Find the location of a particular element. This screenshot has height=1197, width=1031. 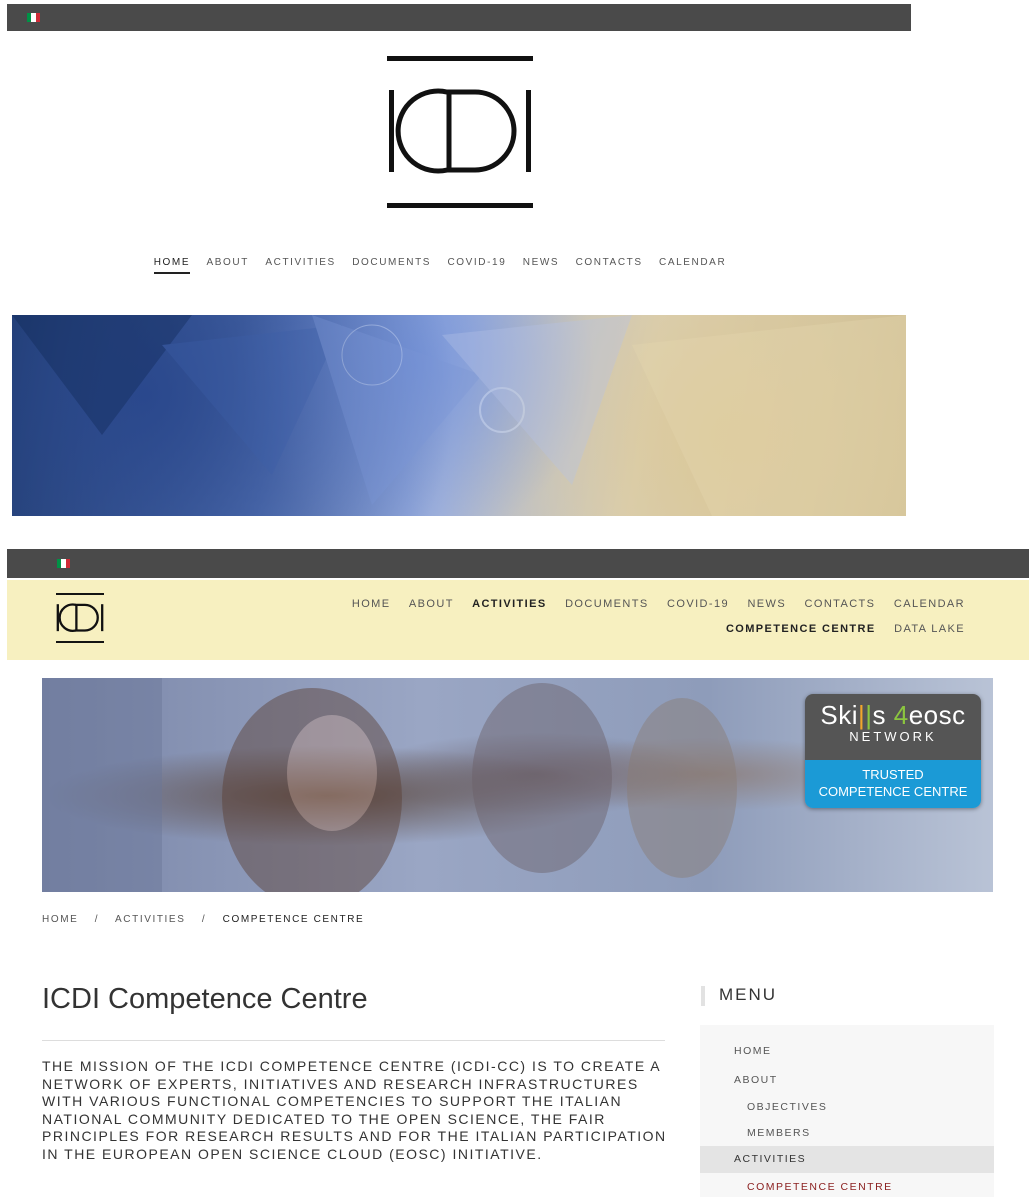

badge-competence-centre: COMPETENCE CENTRE is located at coordinates (893, 791).